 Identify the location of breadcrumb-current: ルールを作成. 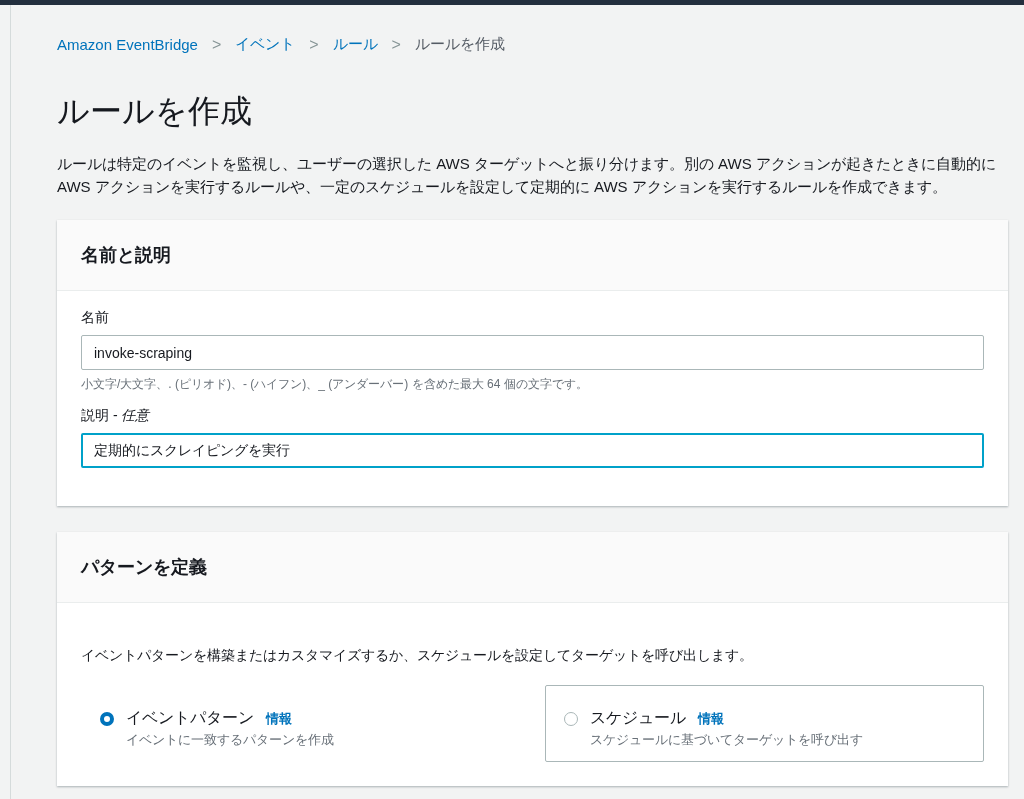
(459, 44).